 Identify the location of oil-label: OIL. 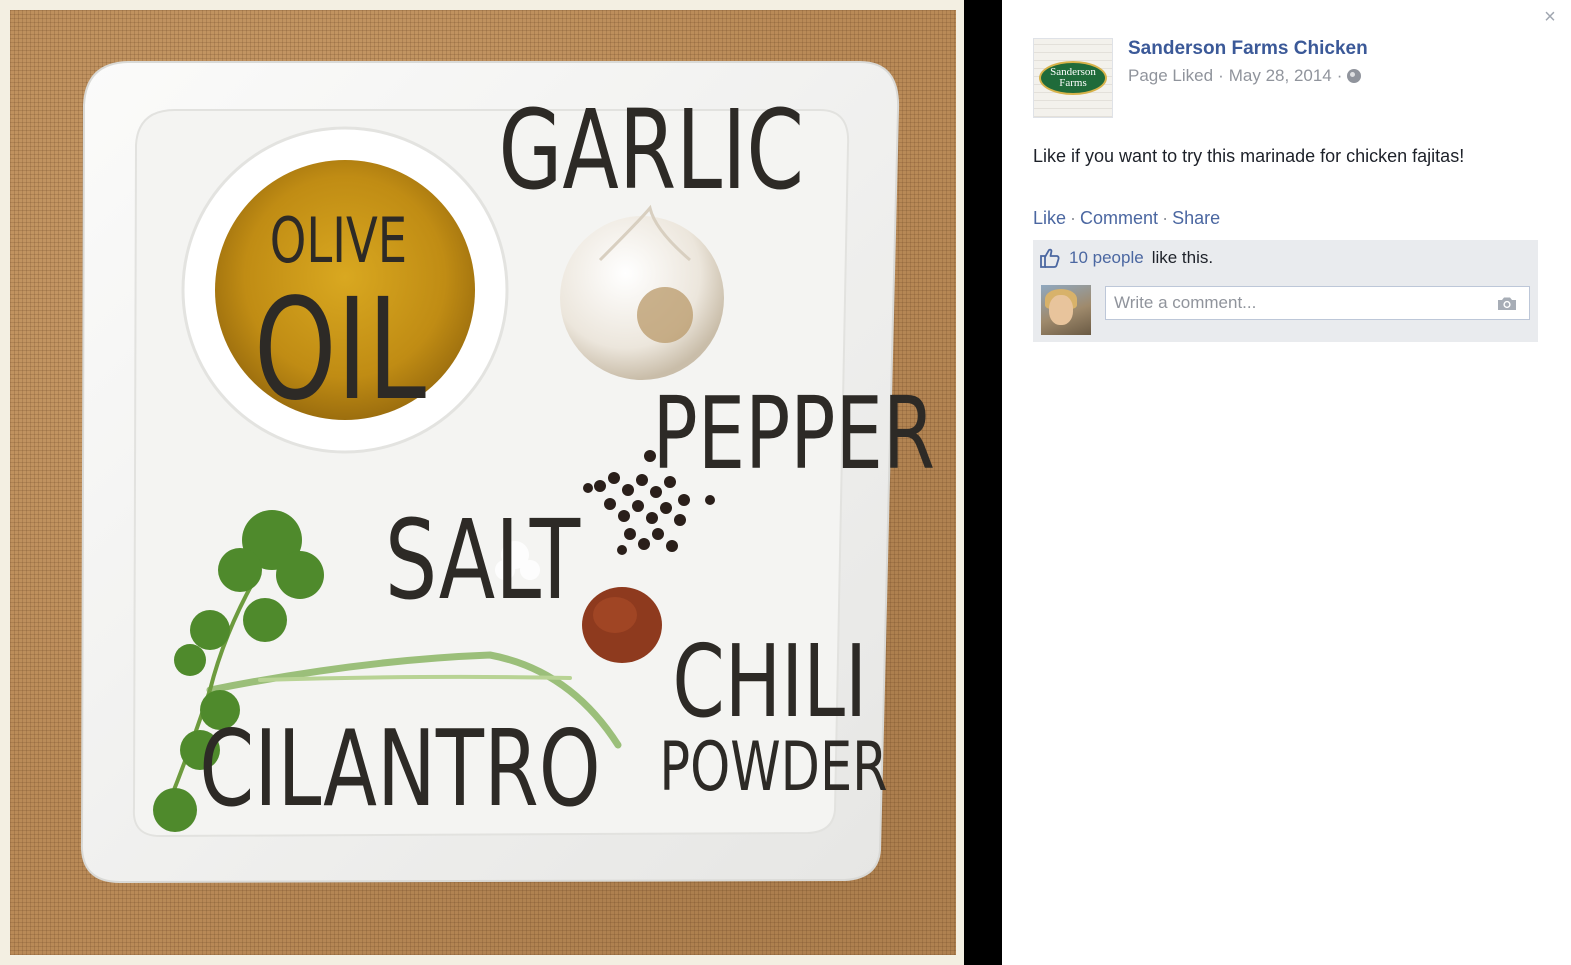
(340, 350).